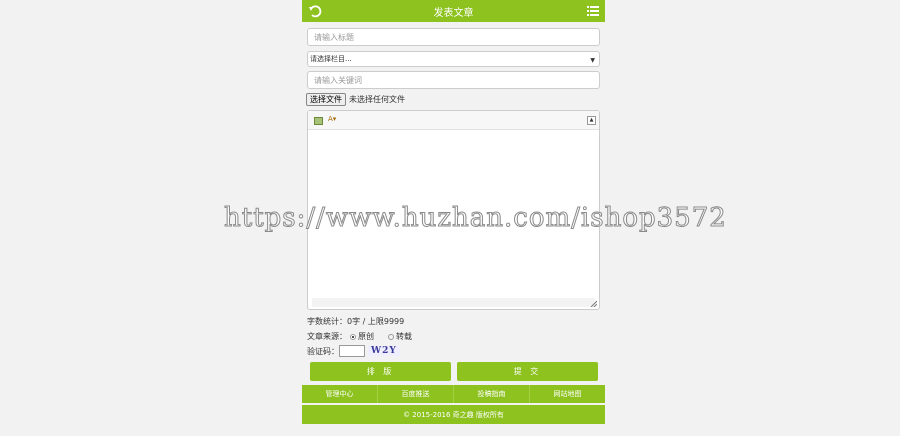 Image resolution: width=900 pixels, height=436 pixels. I want to click on radio-original, so click(353, 336).